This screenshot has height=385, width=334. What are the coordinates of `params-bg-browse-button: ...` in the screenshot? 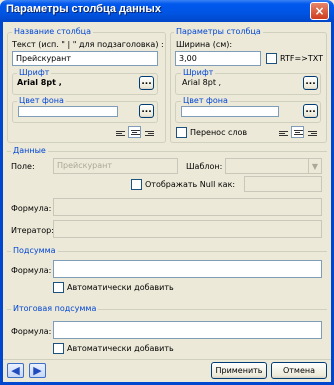 It's located at (310, 111).